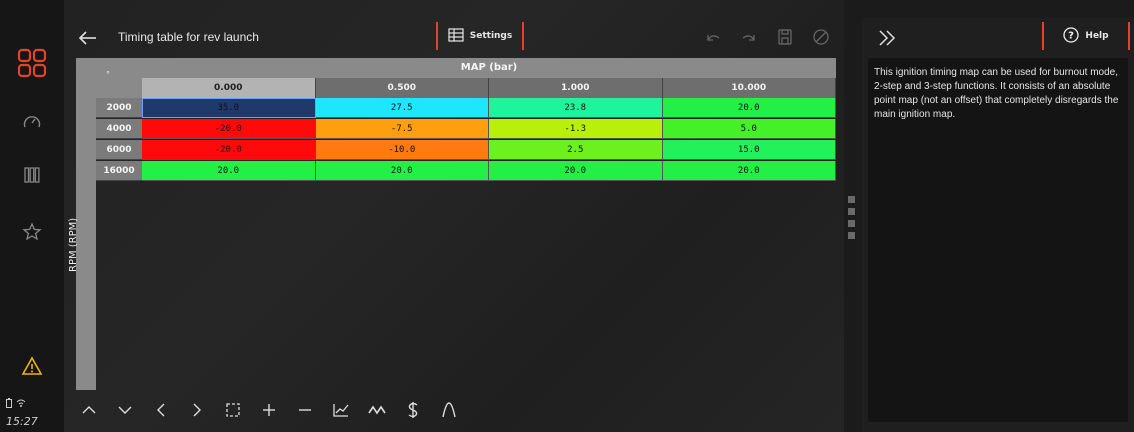  I want to click on column-header: 0.000, so click(229, 88).